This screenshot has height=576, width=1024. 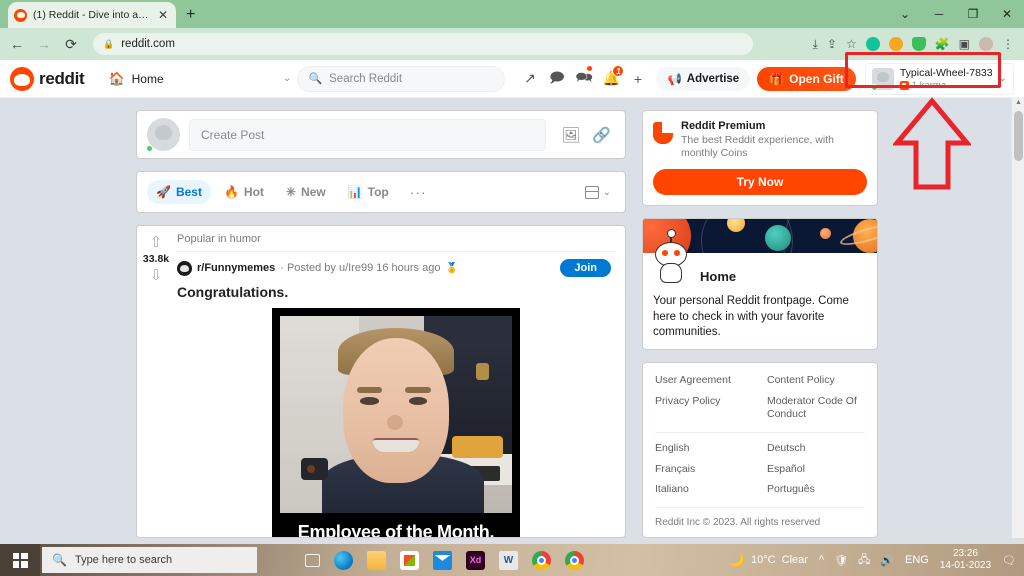 I want to click on chevron-up-icon: ^, so click(x=821, y=560).